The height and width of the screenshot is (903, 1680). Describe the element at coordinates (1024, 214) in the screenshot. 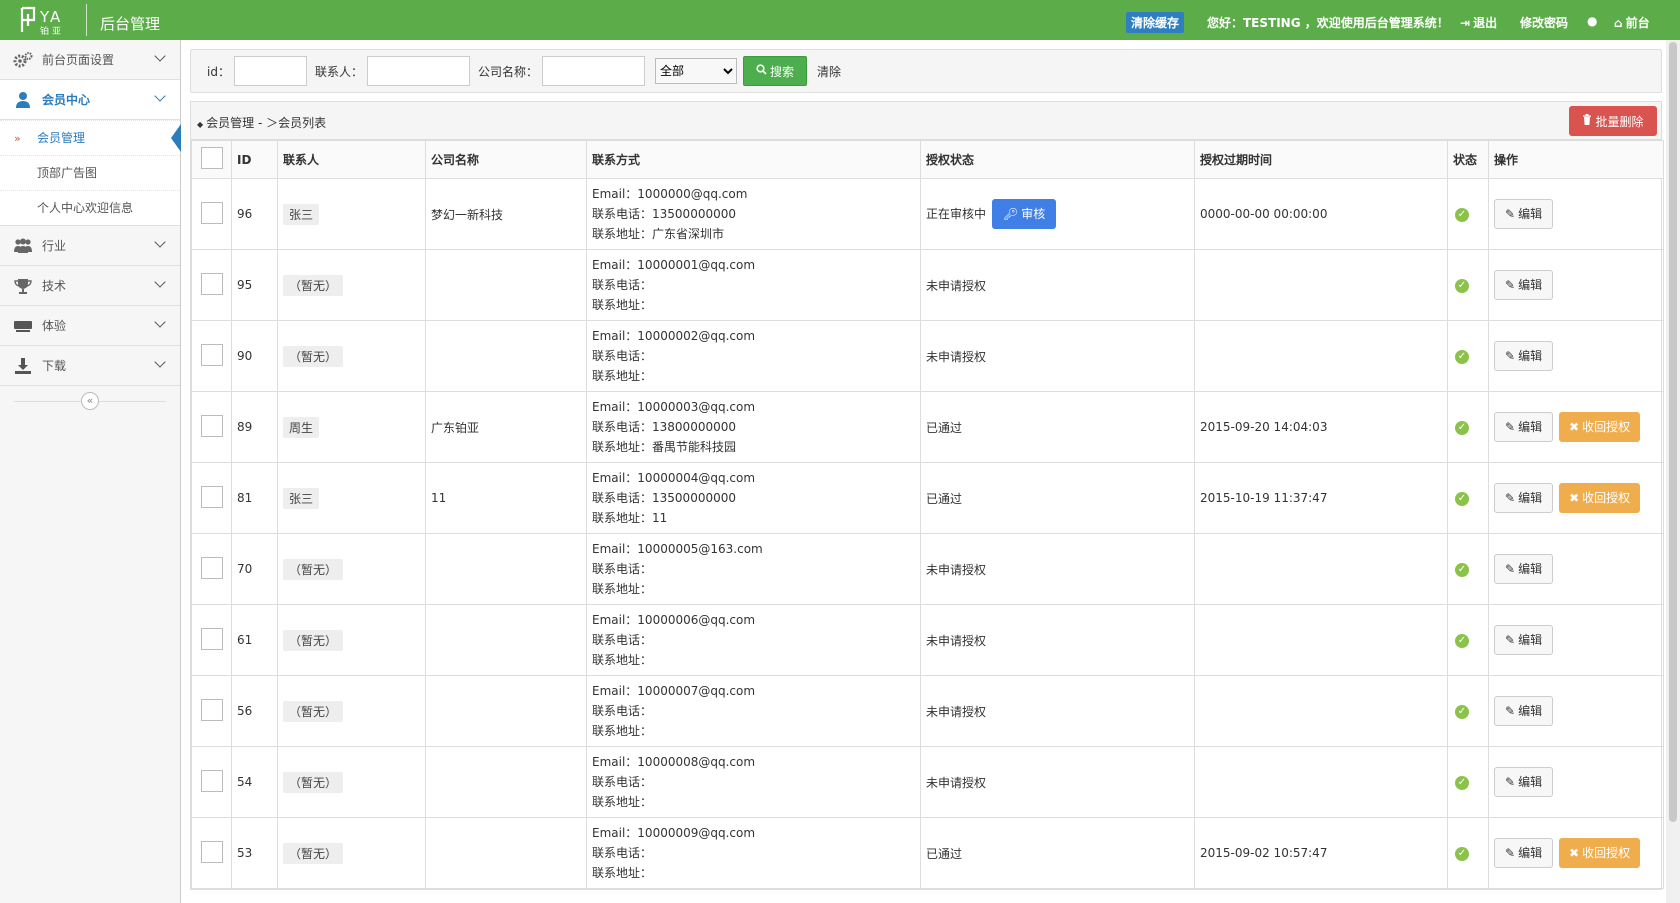

I see `audit-button: 🔑︎ 审核` at that location.